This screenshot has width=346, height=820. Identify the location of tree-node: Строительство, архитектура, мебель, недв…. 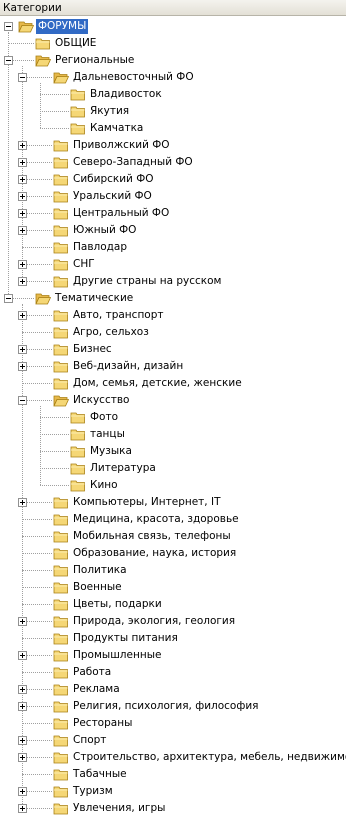
(173, 757).